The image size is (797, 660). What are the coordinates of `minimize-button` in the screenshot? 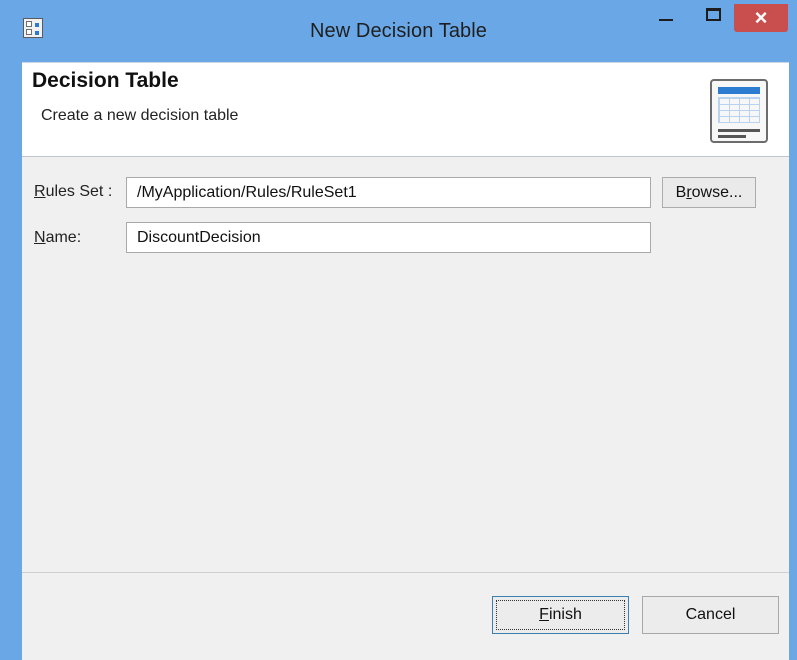 It's located at (666, 18).